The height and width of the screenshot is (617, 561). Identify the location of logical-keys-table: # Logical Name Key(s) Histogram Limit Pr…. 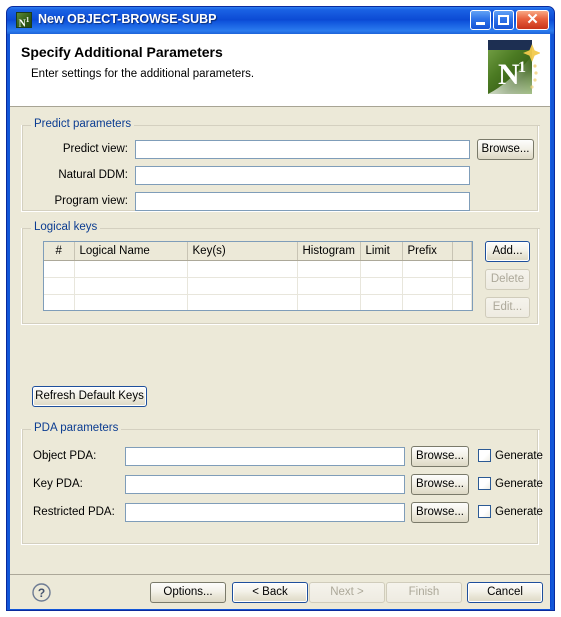
(258, 276).